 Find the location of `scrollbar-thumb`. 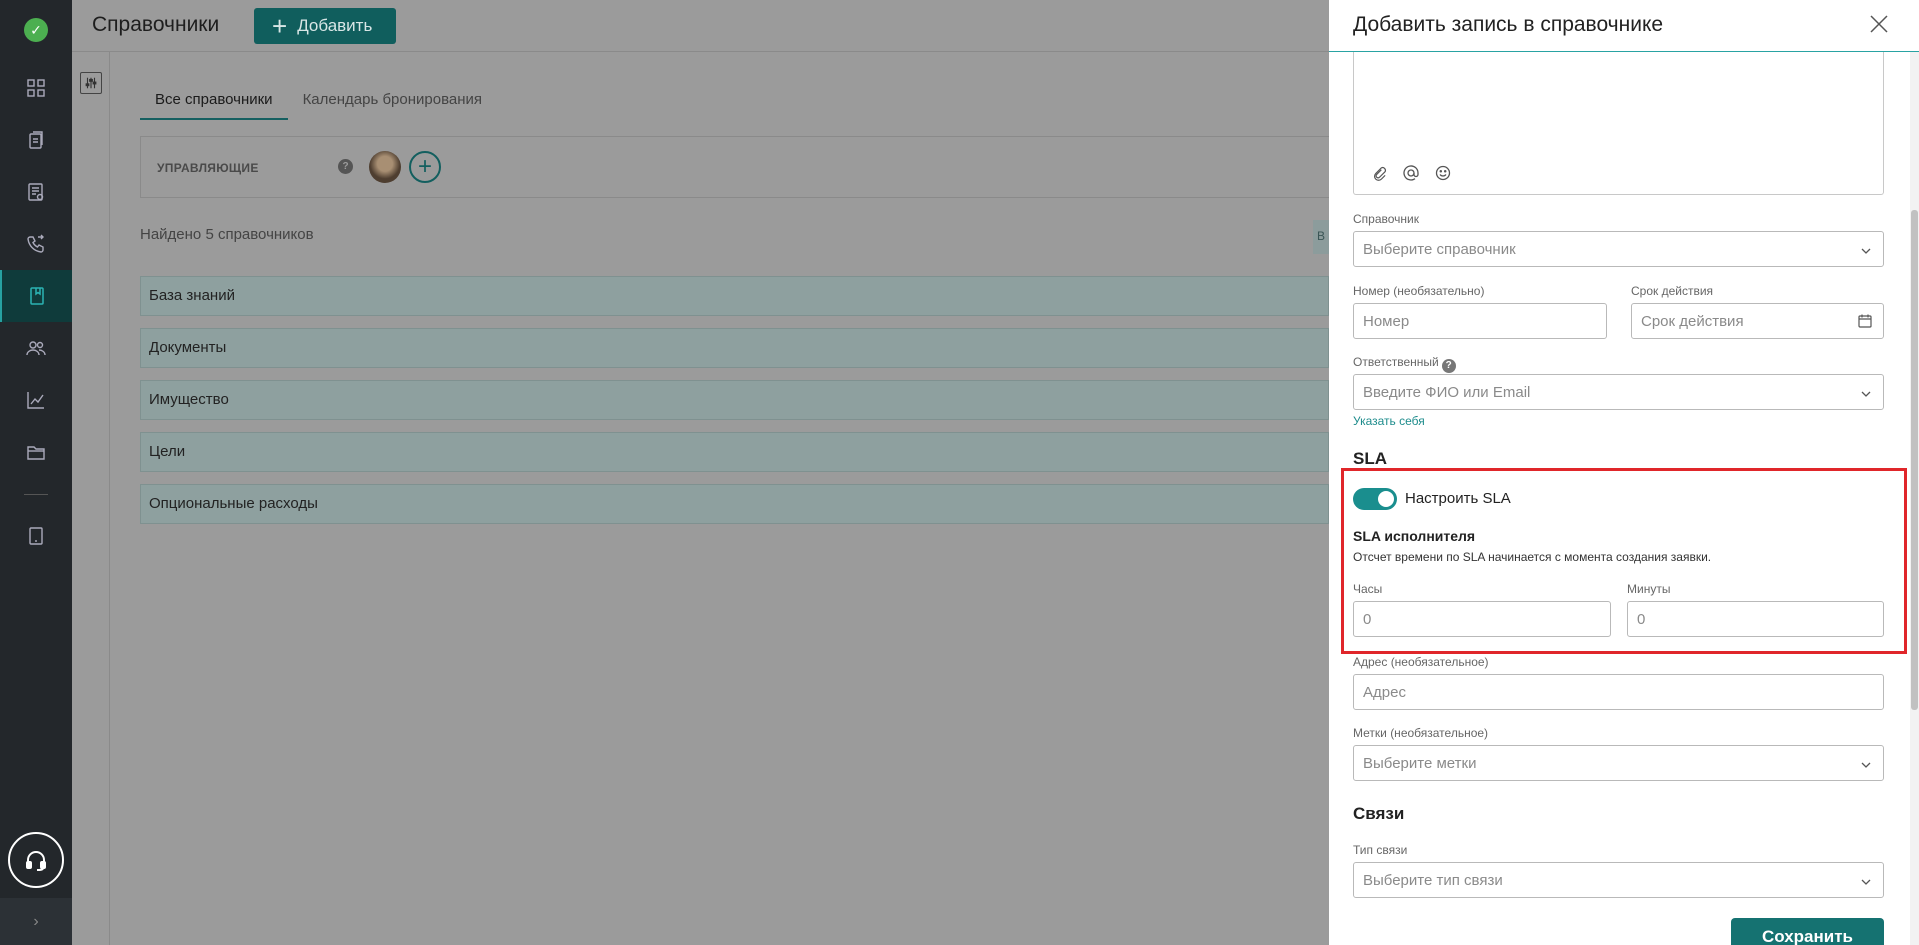

scrollbar-thumb is located at coordinates (1914, 460).